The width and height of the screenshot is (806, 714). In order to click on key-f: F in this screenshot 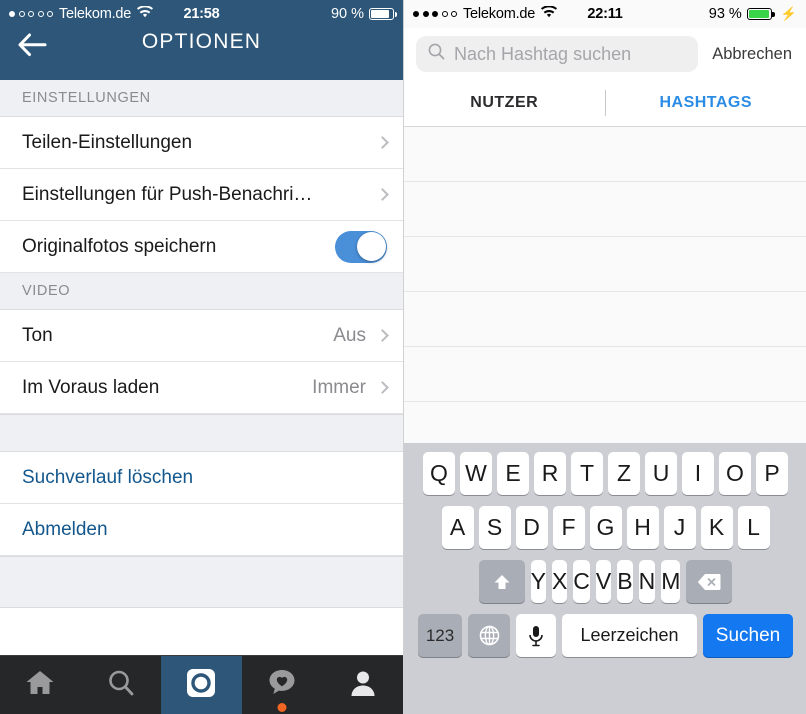, I will do `click(568, 527)`.